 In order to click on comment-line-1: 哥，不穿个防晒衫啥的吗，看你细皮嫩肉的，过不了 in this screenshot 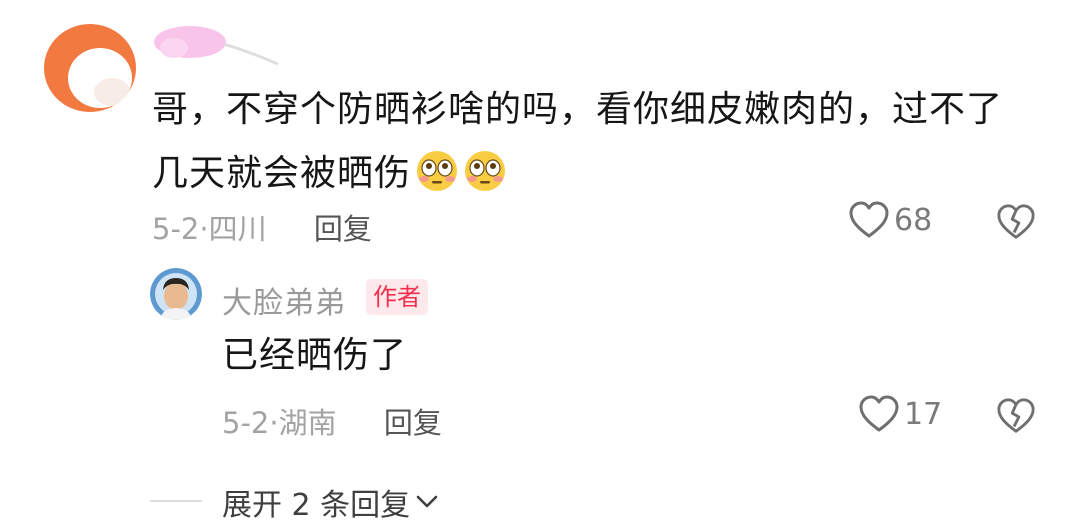, I will do `click(578, 109)`.